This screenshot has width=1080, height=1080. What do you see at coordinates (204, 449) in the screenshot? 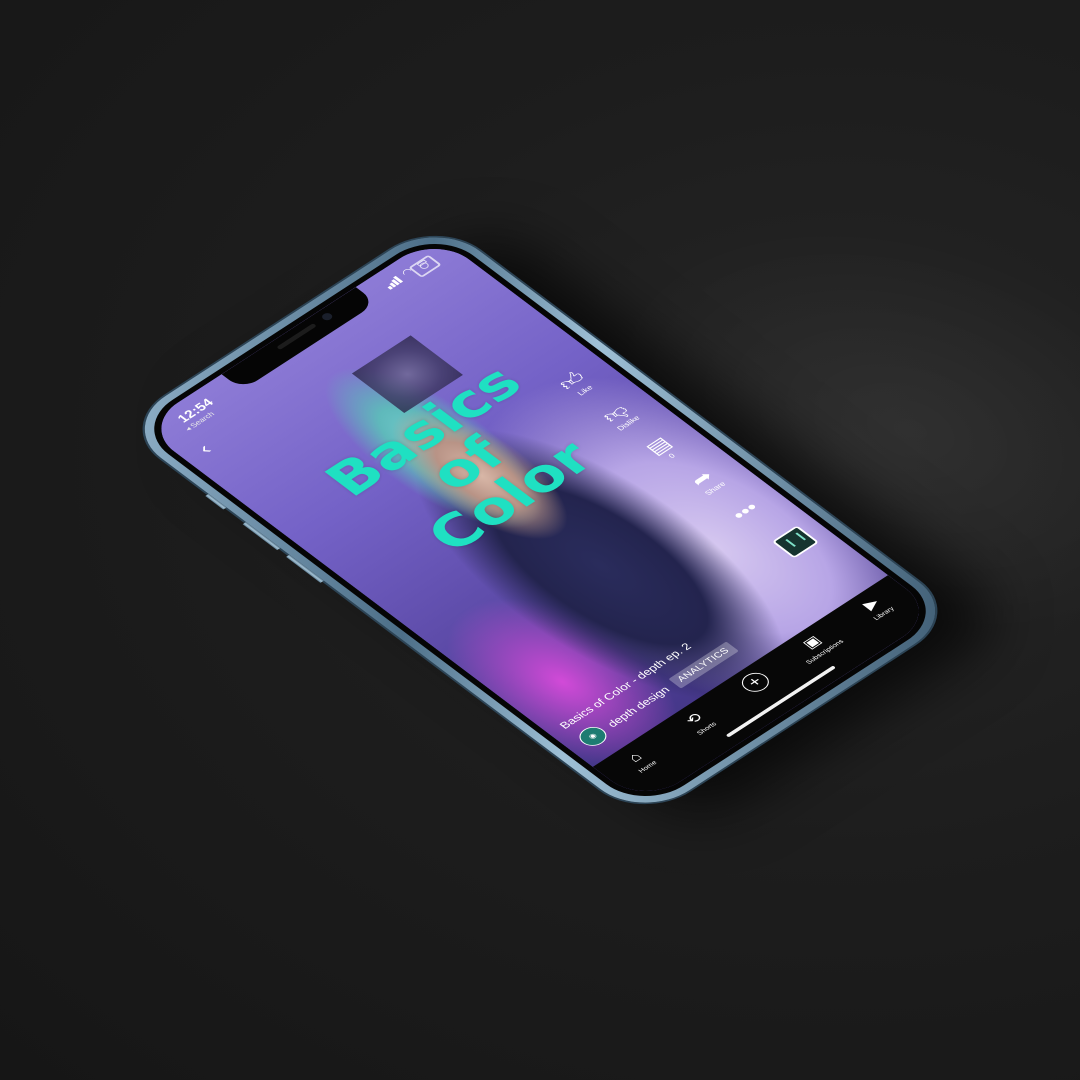
I see `back-chevron-icon: ‹` at bounding box center [204, 449].